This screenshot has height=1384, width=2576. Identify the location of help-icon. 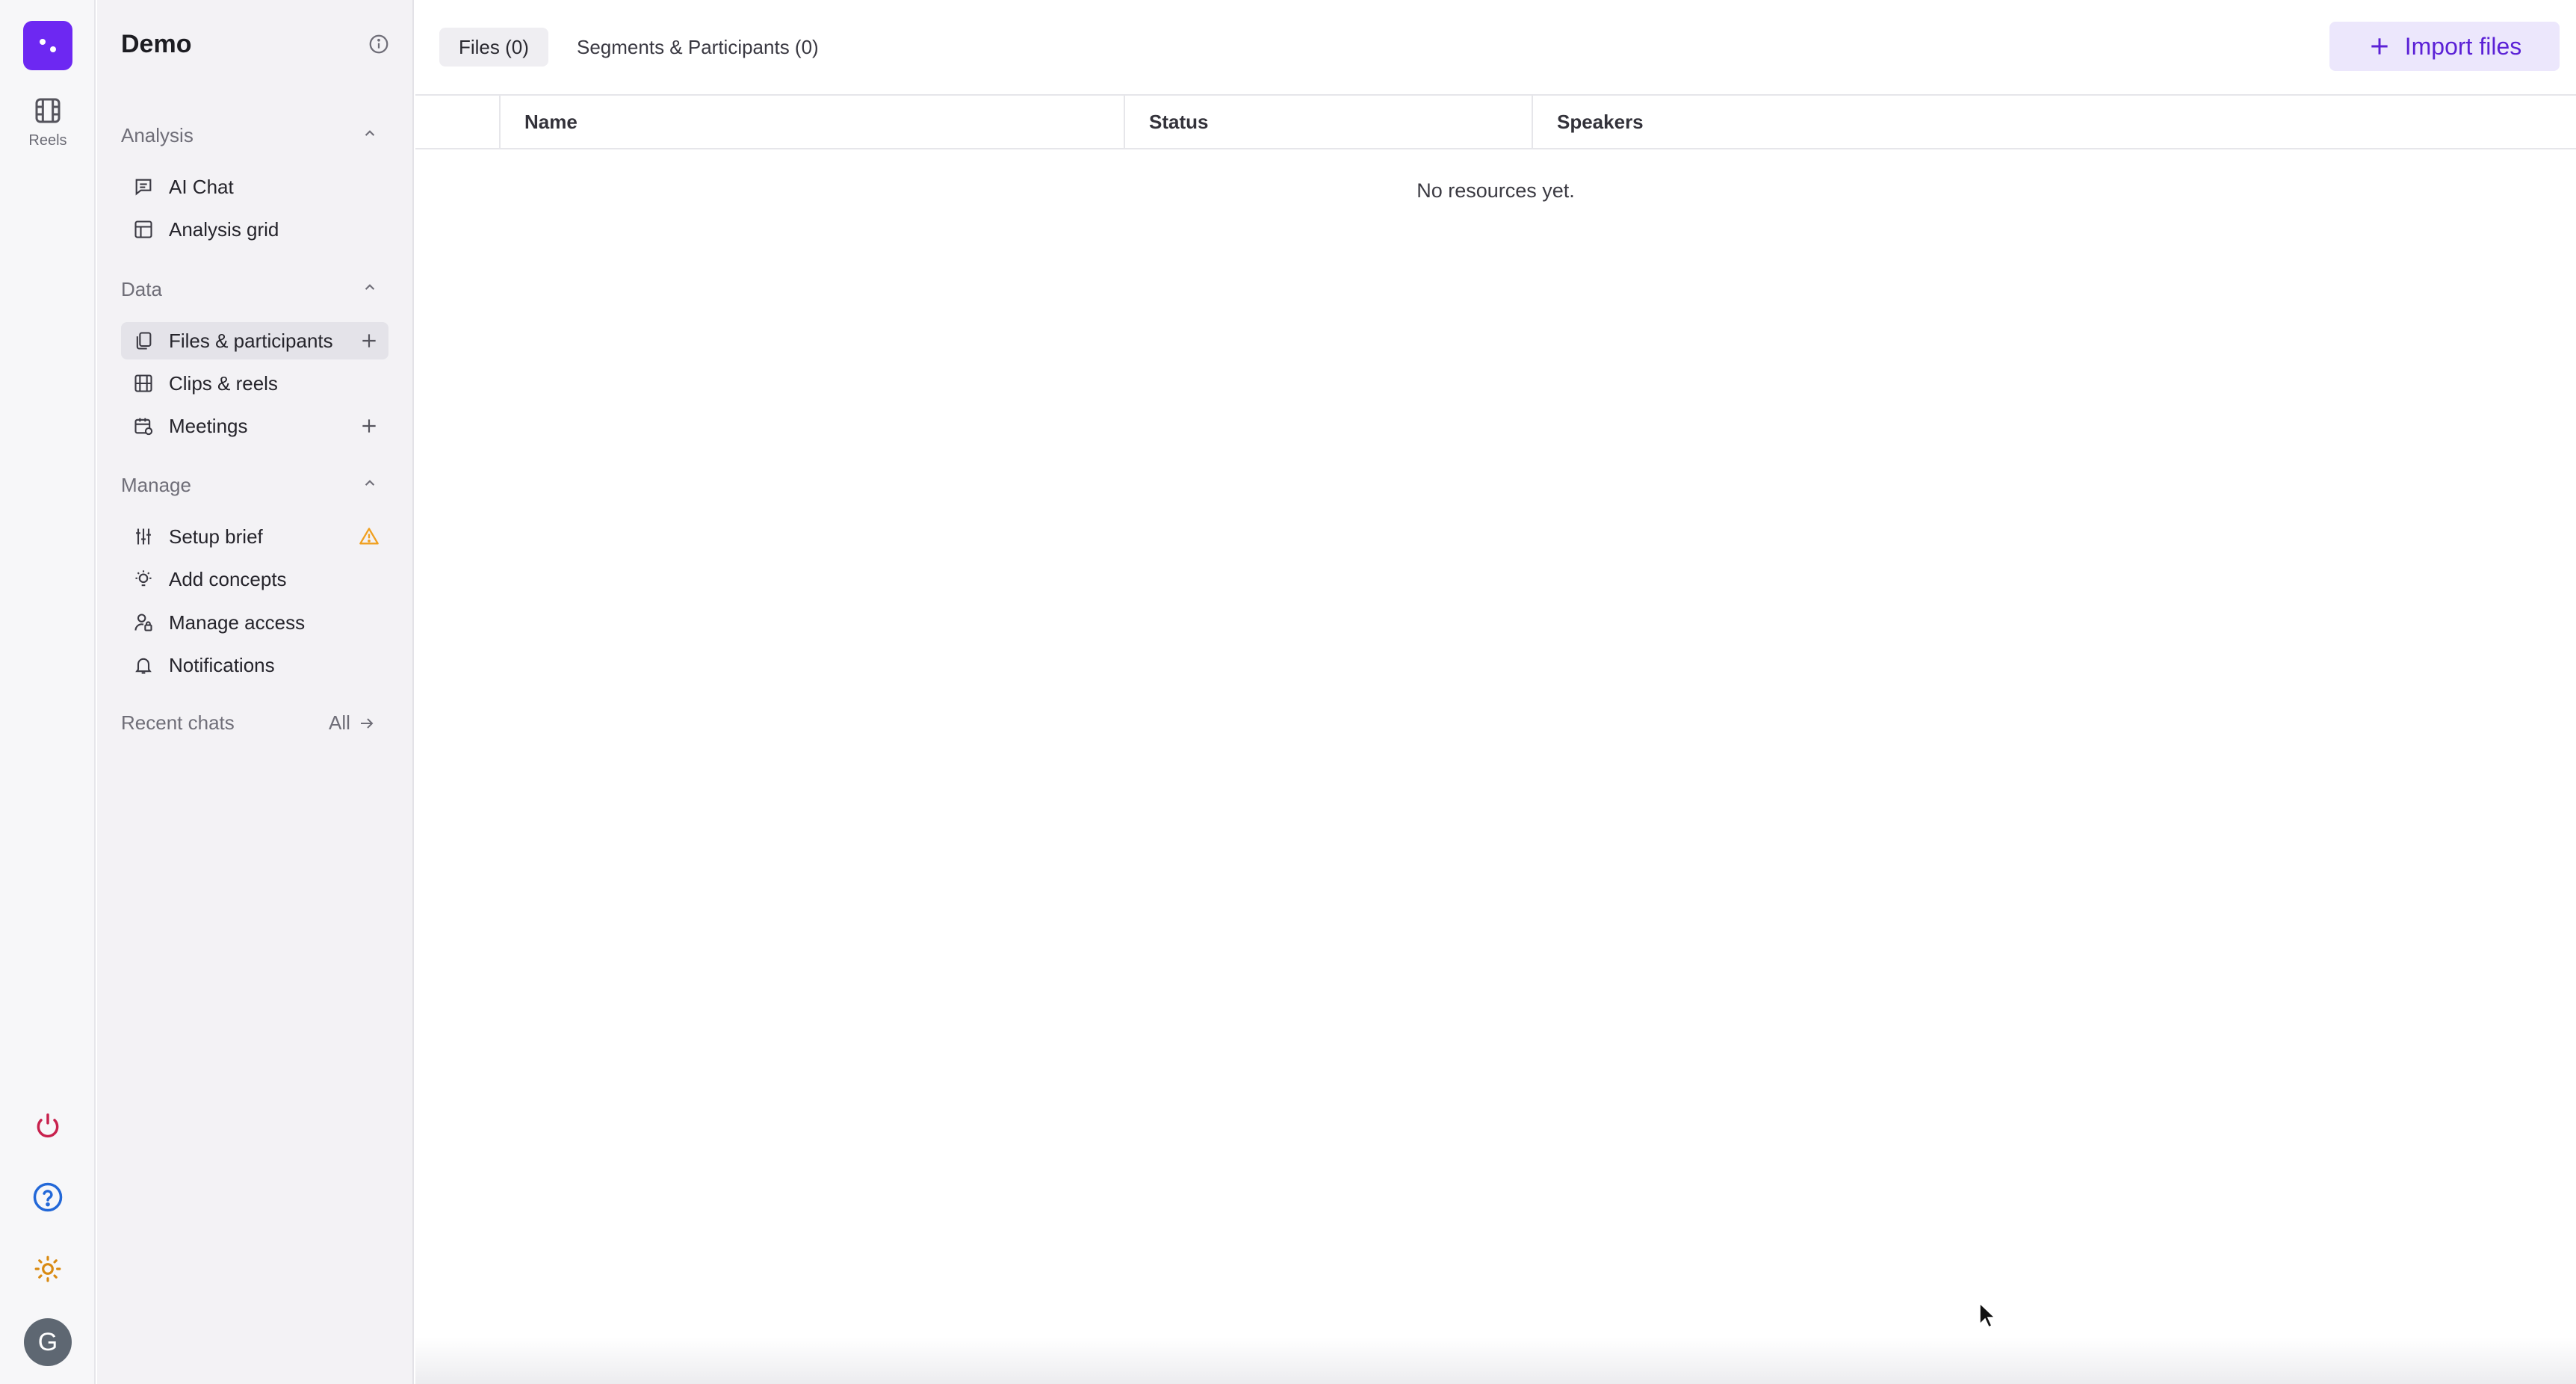
(48, 1197).